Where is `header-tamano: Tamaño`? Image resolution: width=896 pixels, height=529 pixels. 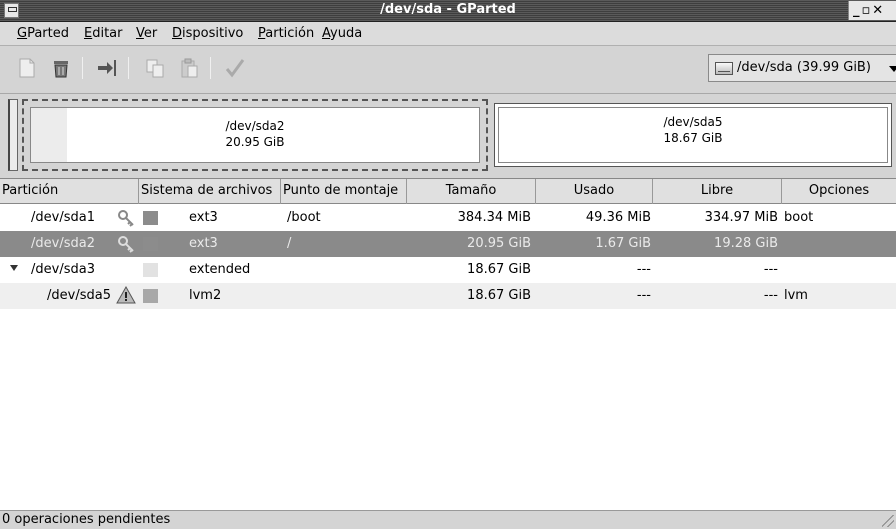
header-tamano: Tamaño is located at coordinates (471, 191).